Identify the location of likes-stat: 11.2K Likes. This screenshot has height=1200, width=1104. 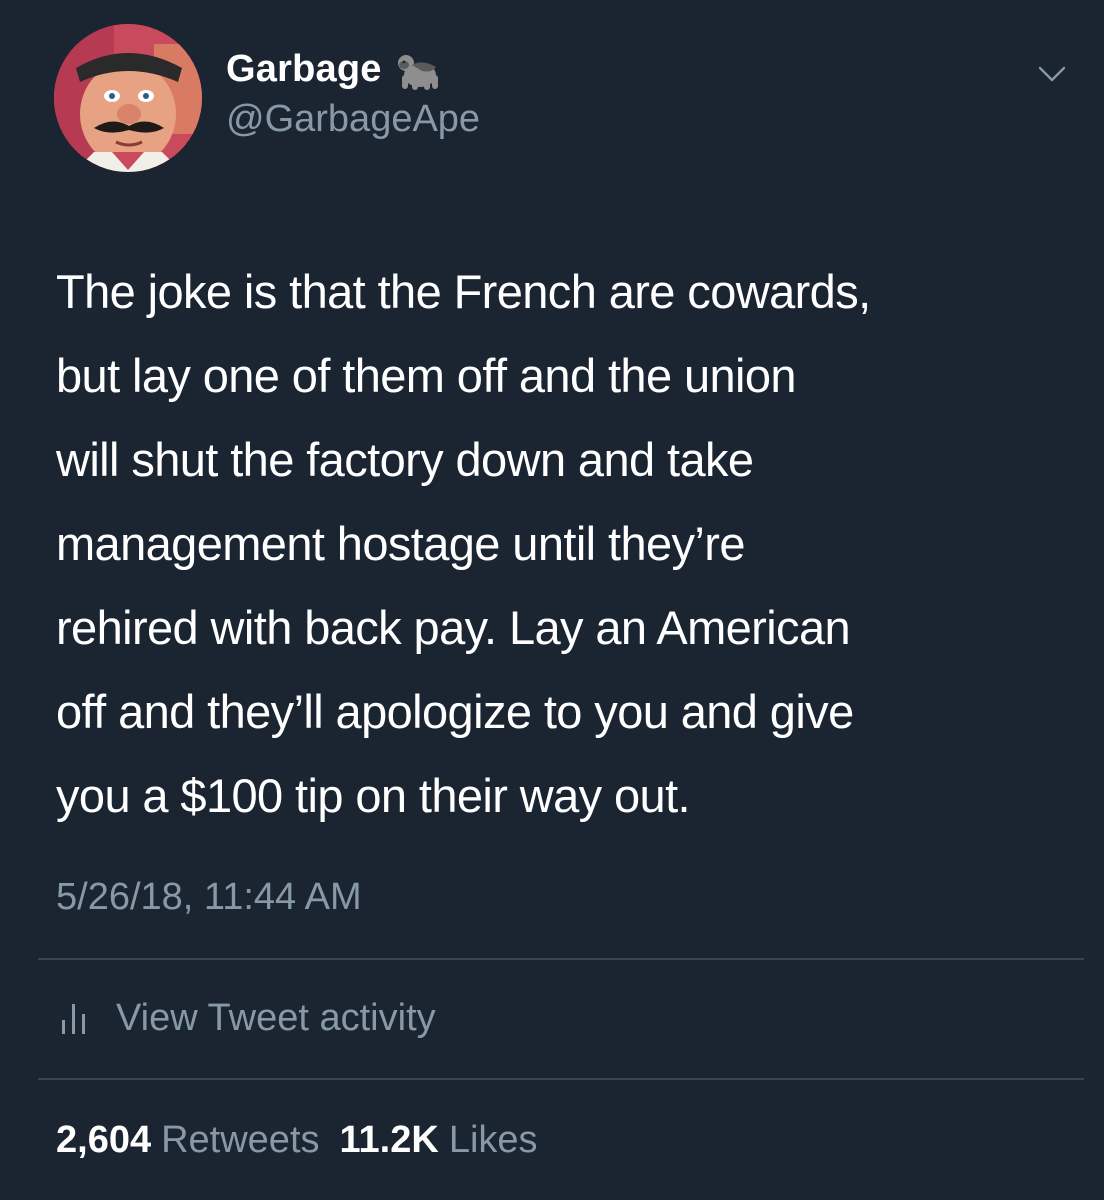
(449, 1140).